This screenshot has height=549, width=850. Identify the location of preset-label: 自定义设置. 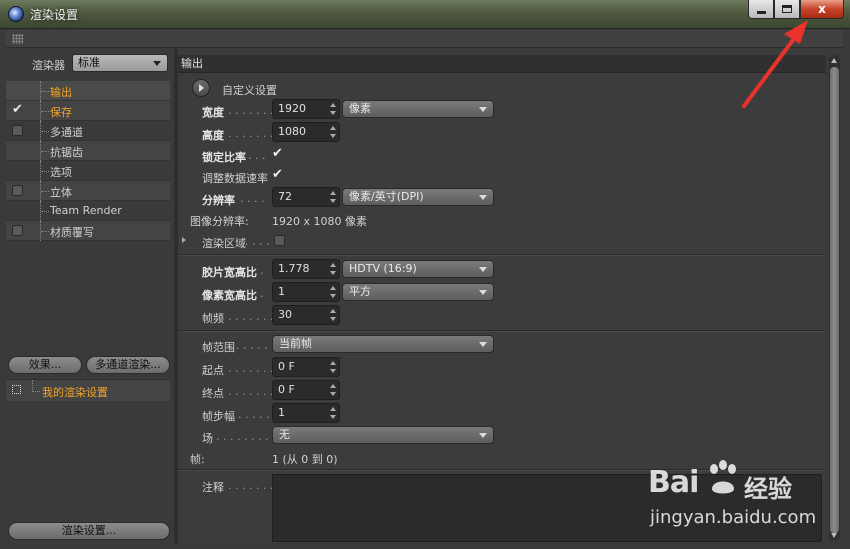
(249, 90).